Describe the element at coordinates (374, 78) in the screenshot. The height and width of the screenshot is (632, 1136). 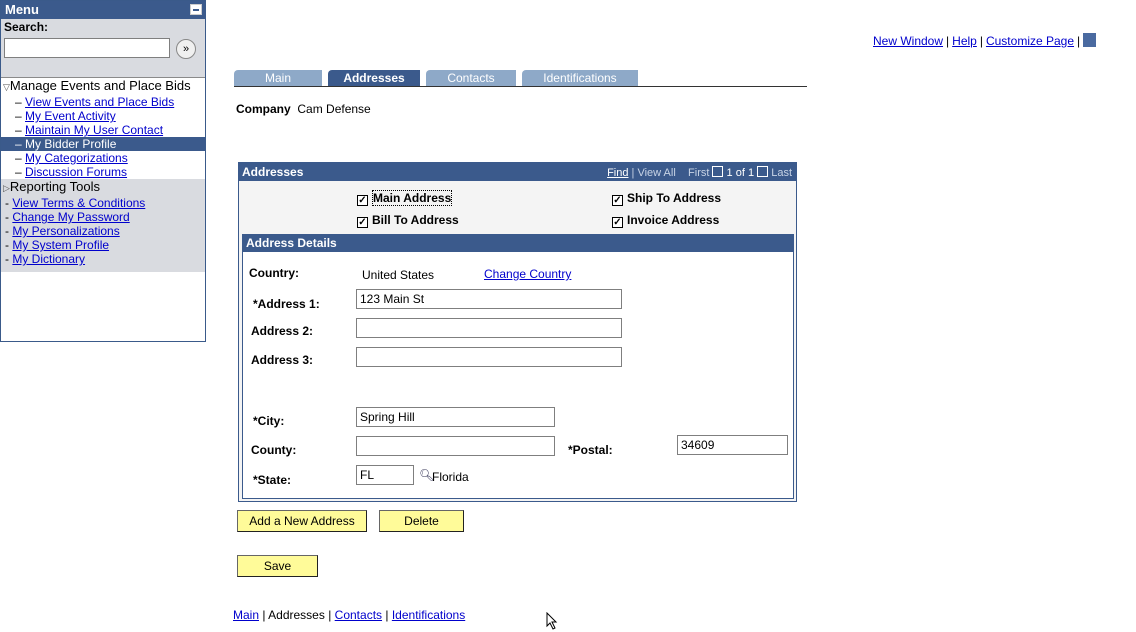
I see `tab-addresses: Addresses` at that location.